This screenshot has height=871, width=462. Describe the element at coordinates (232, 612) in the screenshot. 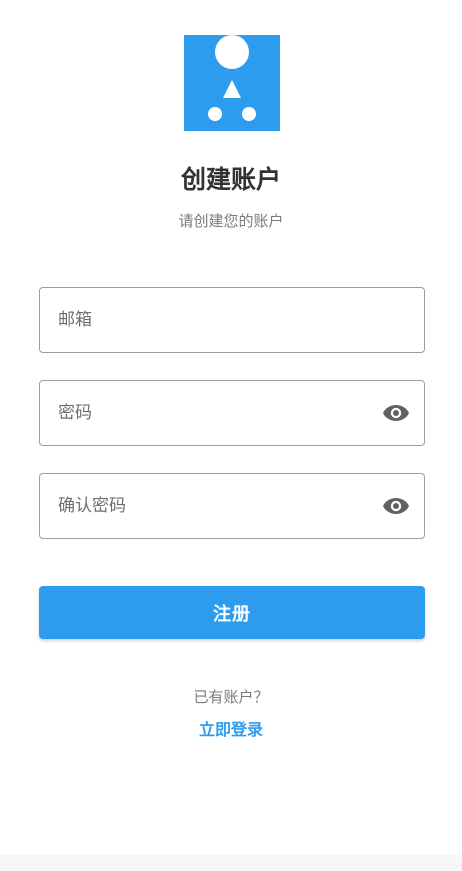

I see `register-button: 注册` at that location.